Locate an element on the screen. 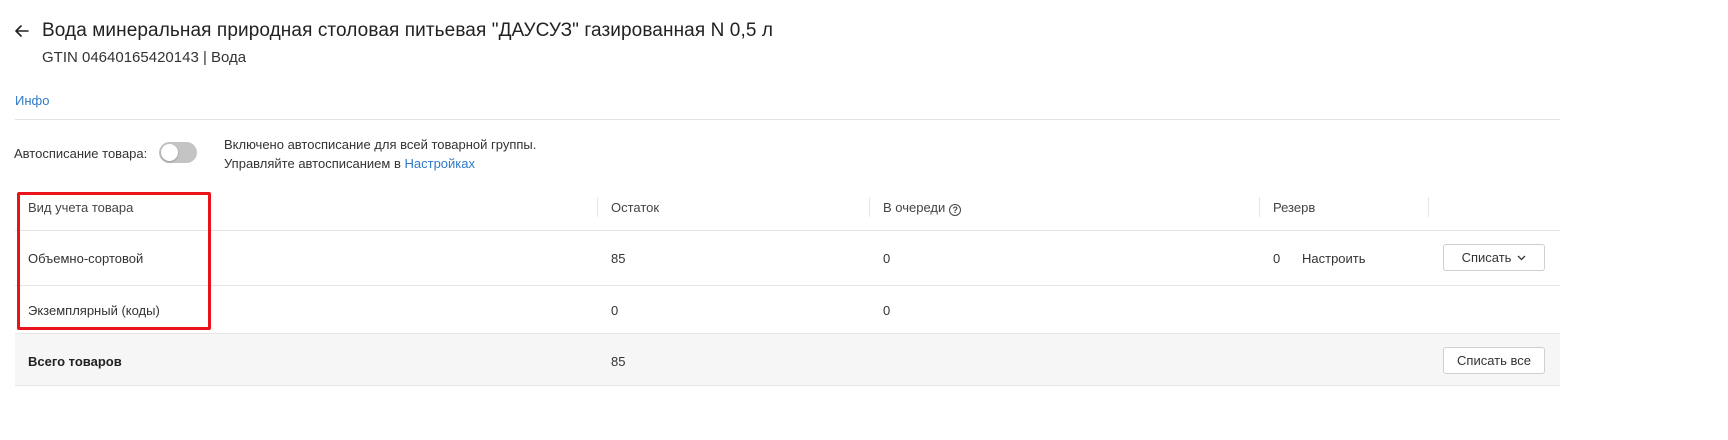 This screenshot has height=440, width=1728. column-header-queue: В очереди? is located at coordinates (922, 208).